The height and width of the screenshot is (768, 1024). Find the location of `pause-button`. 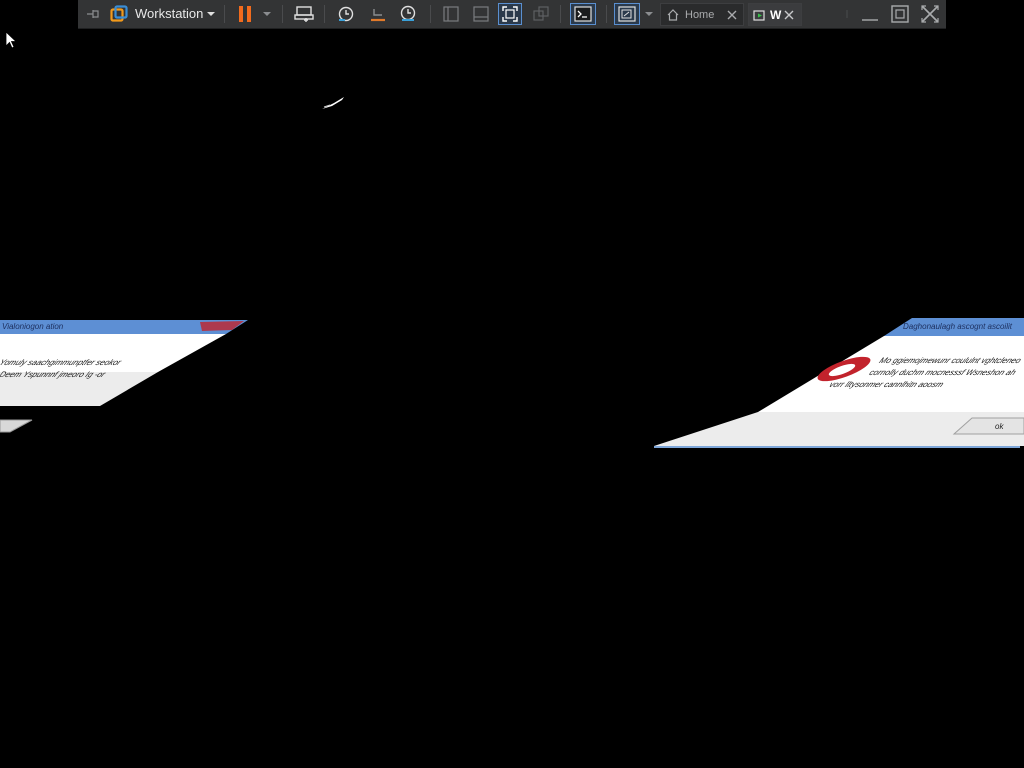

pause-button is located at coordinates (245, 14).